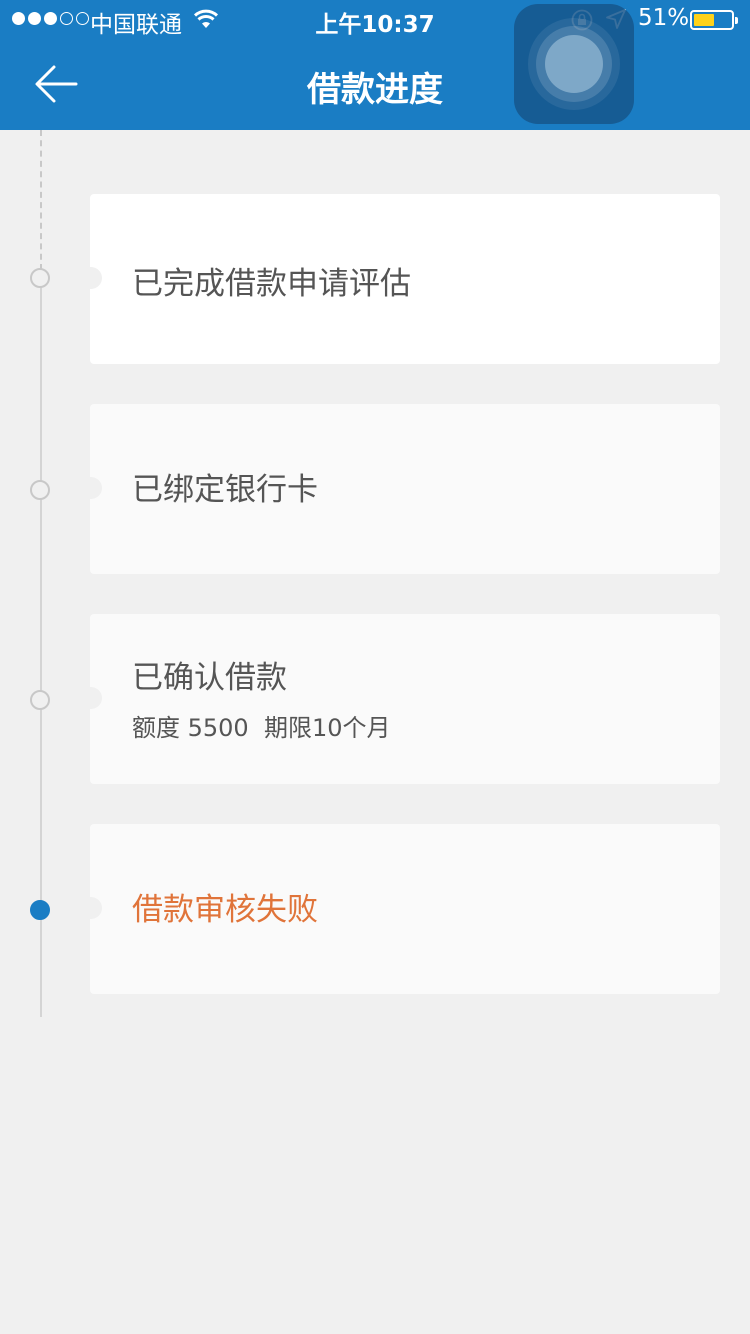  I want to click on assistive-touch-button, so click(574, 64).